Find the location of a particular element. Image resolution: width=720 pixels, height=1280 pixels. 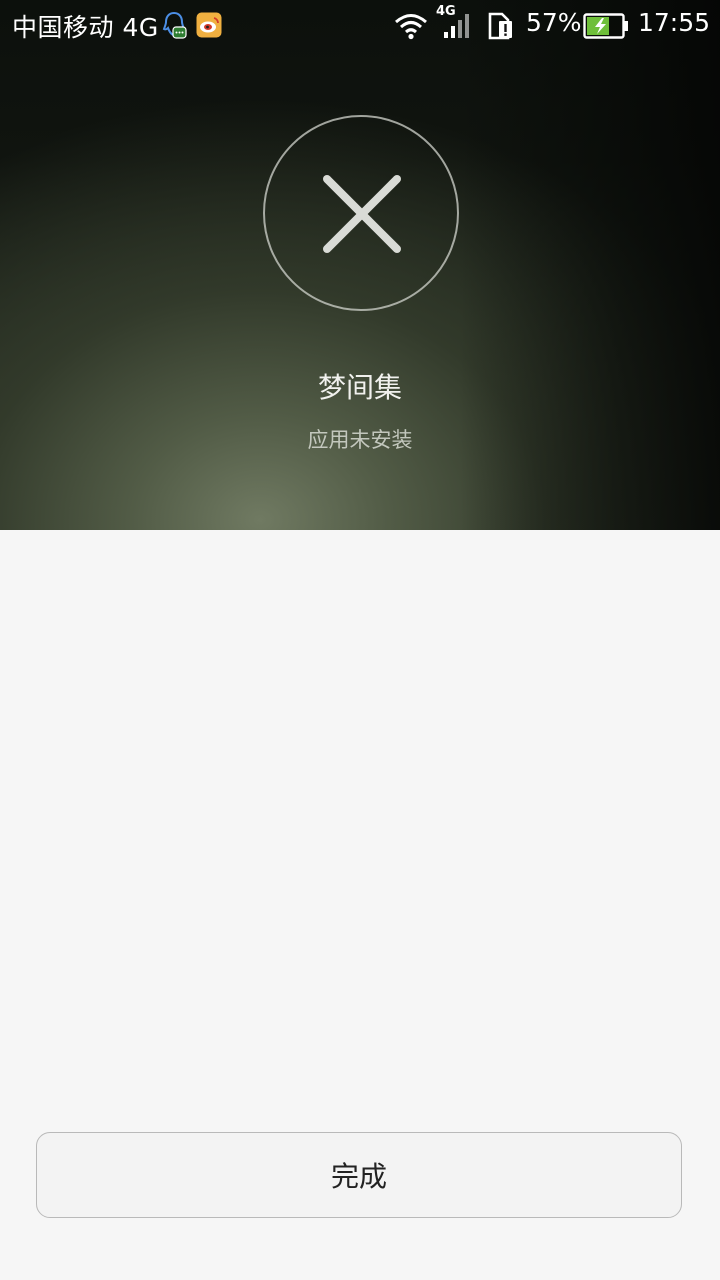

network-type-badge: 4G is located at coordinates (446, 11).